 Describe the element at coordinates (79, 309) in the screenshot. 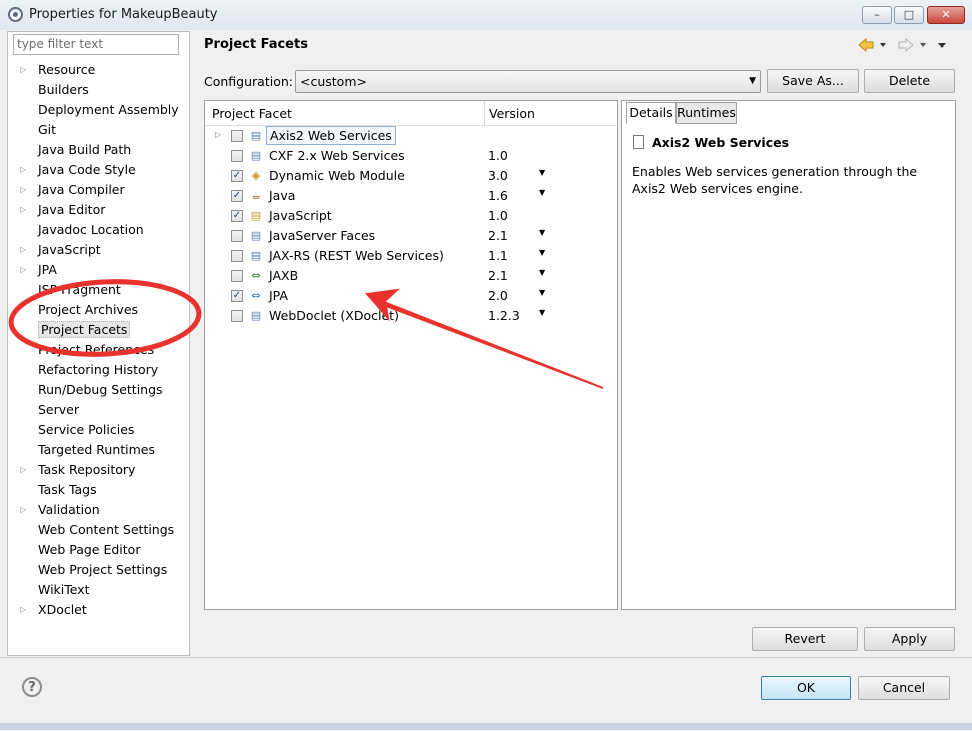

I see `sidebar-item: Project Archives` at that location.